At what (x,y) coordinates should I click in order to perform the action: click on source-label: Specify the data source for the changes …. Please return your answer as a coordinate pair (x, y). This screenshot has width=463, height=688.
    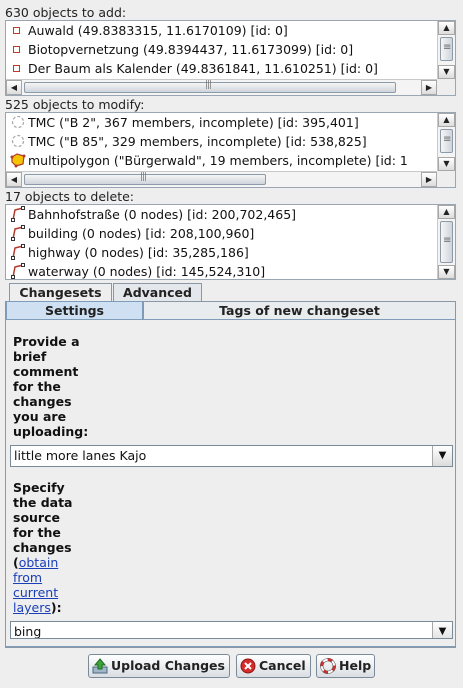
    Looking at the image, I should click on (43, 547).